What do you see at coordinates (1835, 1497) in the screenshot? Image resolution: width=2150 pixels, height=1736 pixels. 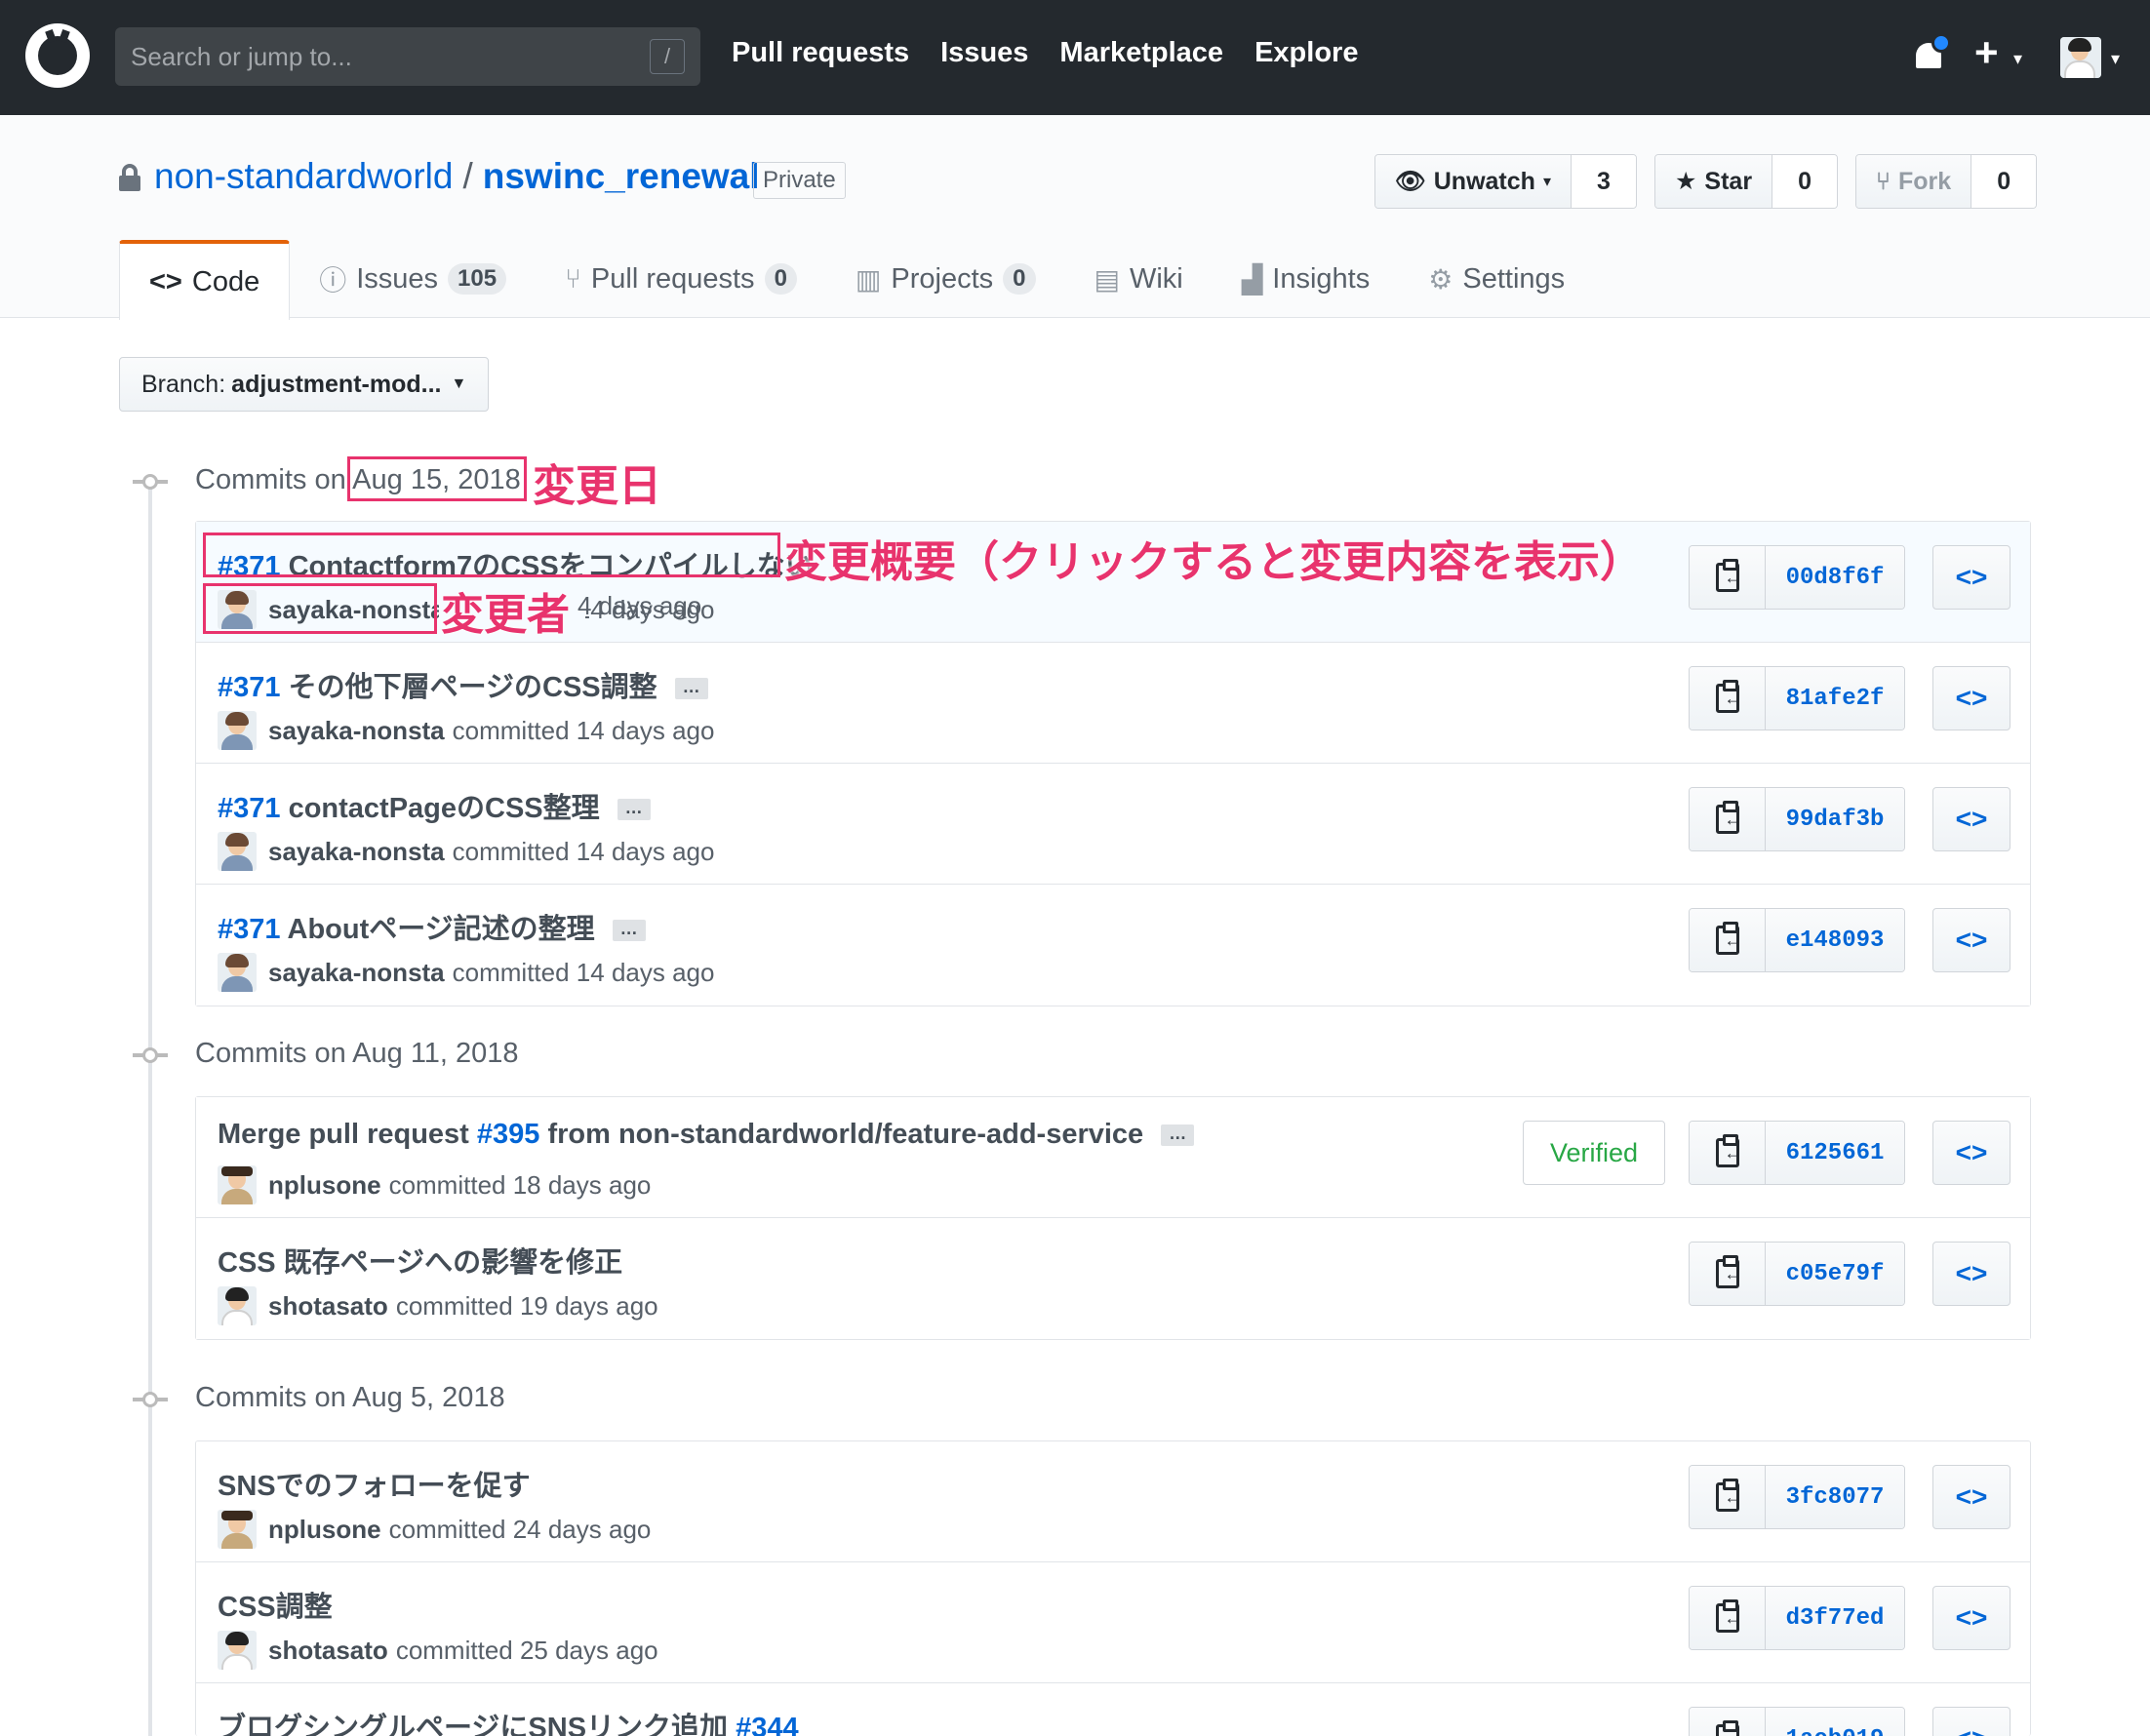 I see `commit-sha-link: 3fc8077` at bounding box center [1835, 1497].